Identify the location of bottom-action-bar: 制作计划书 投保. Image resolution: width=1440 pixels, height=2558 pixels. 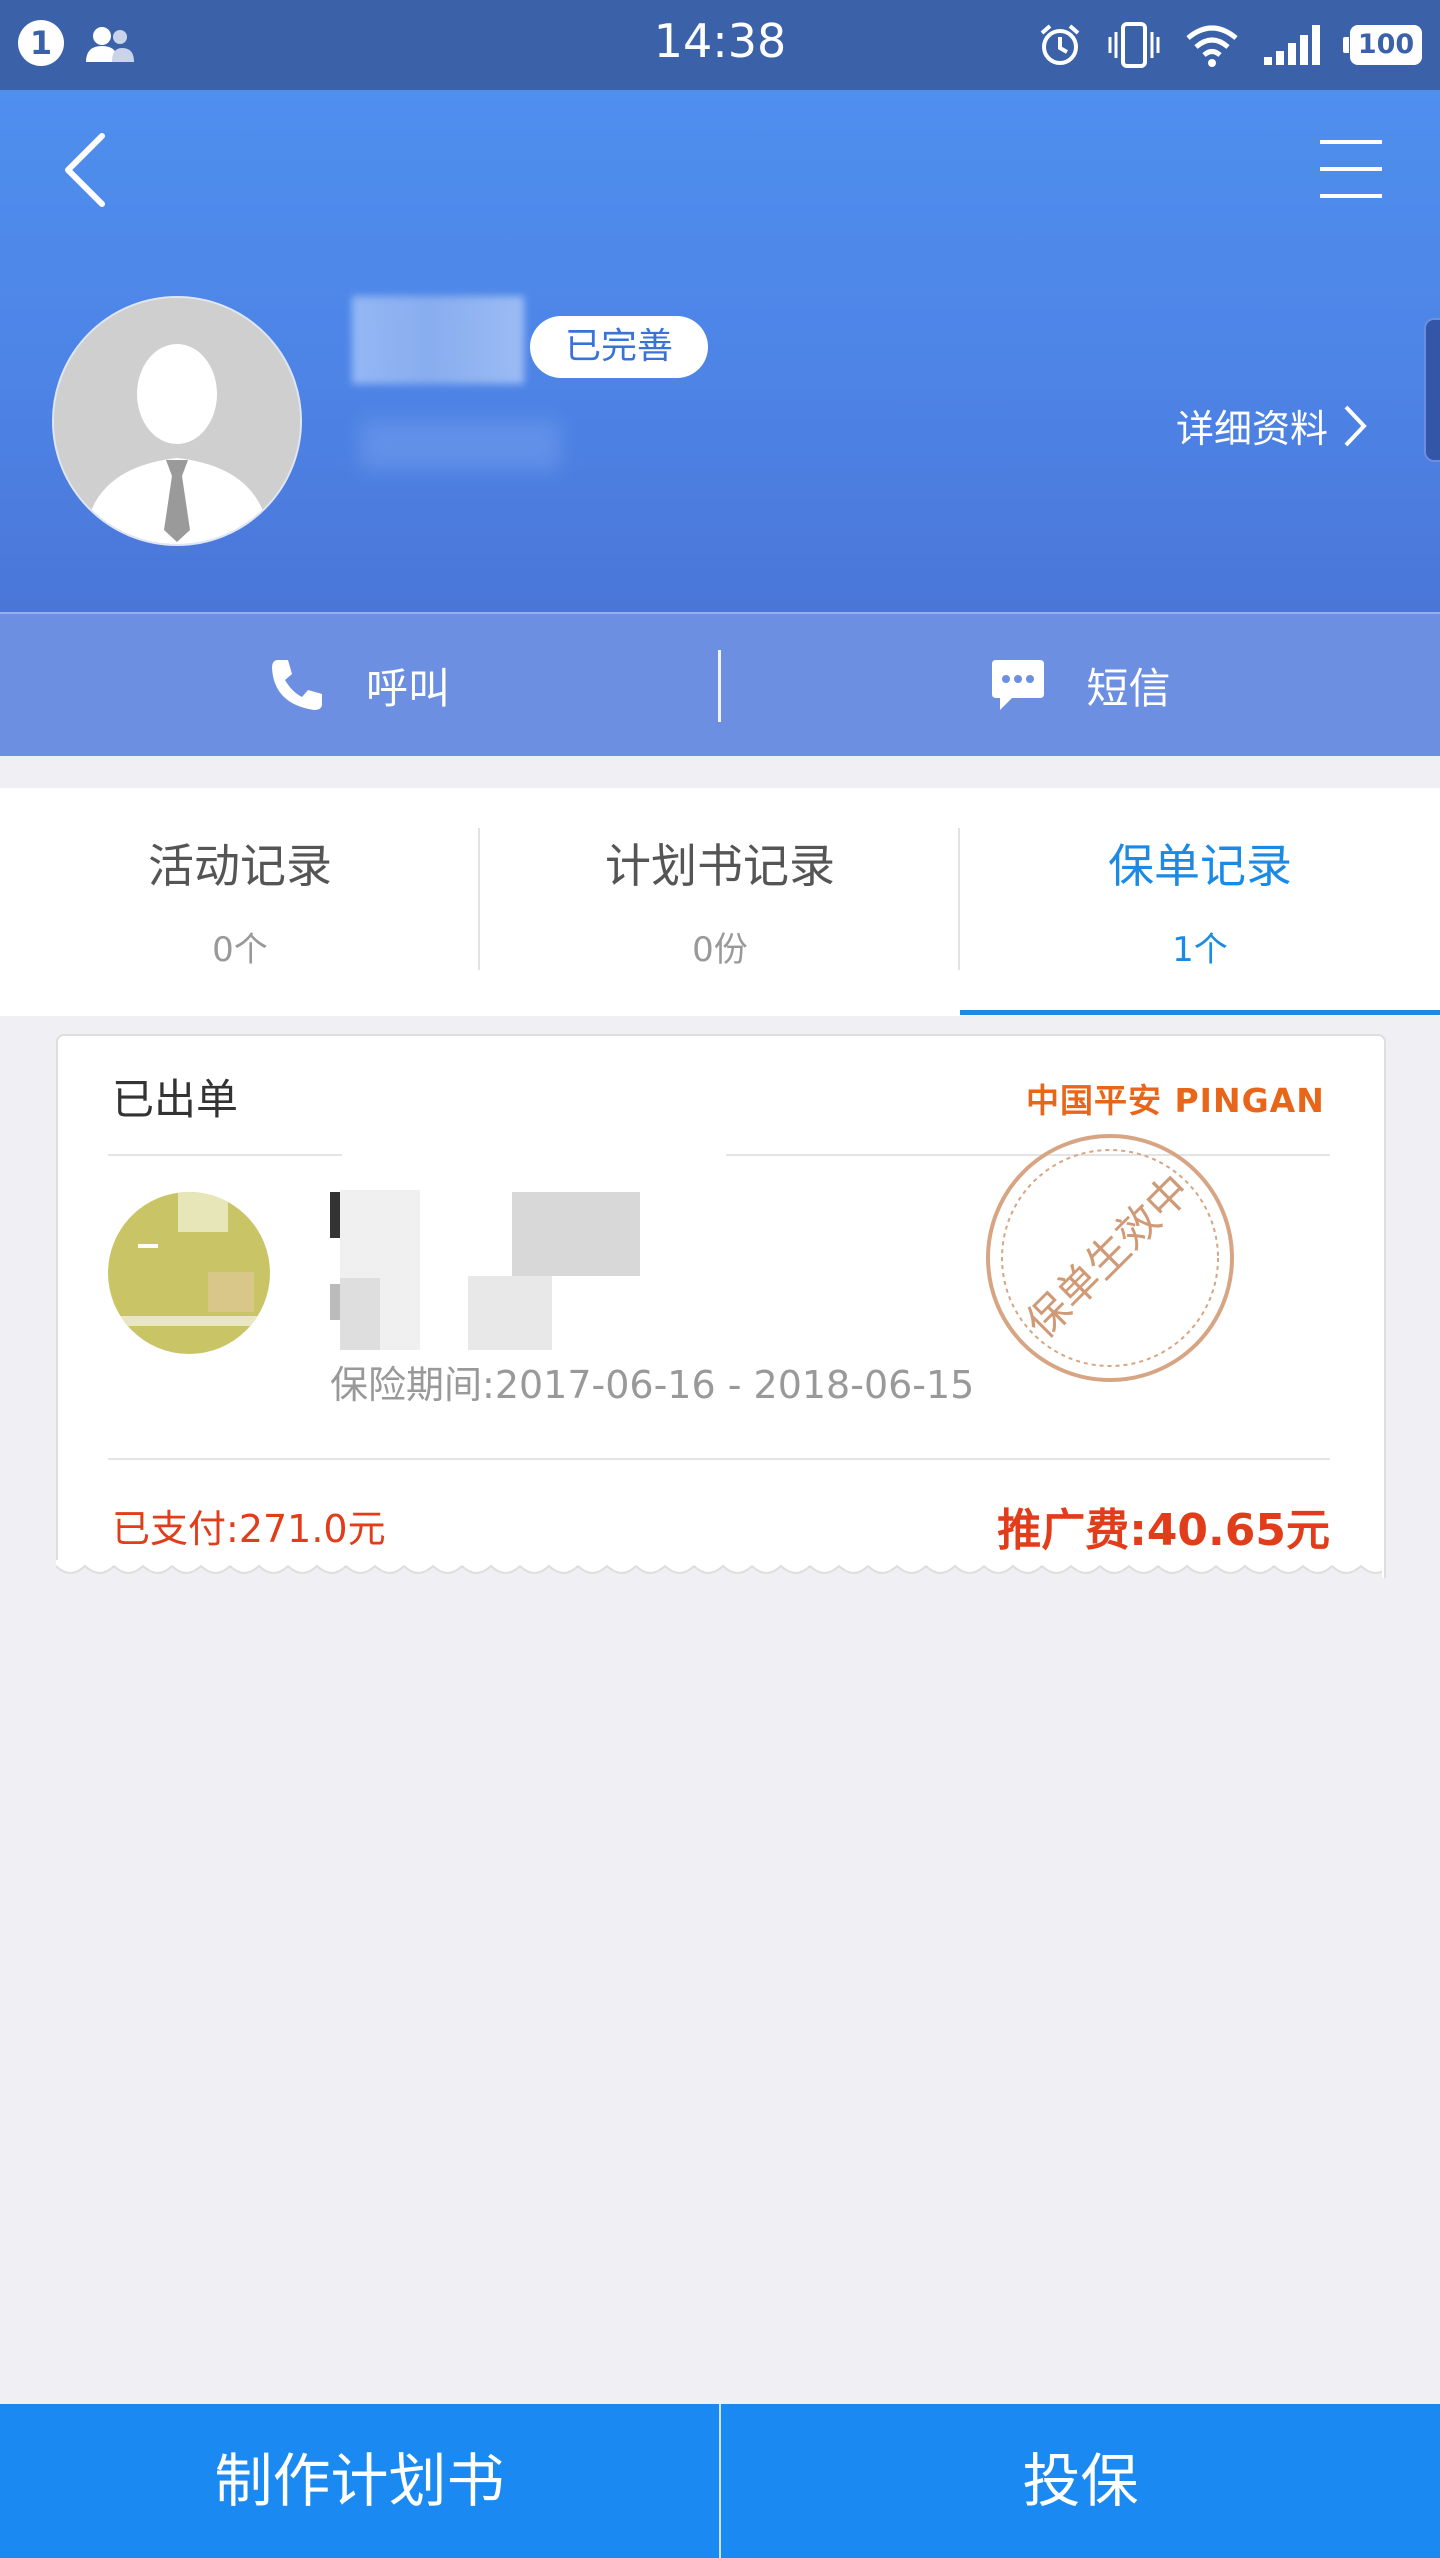
(720, 2481).